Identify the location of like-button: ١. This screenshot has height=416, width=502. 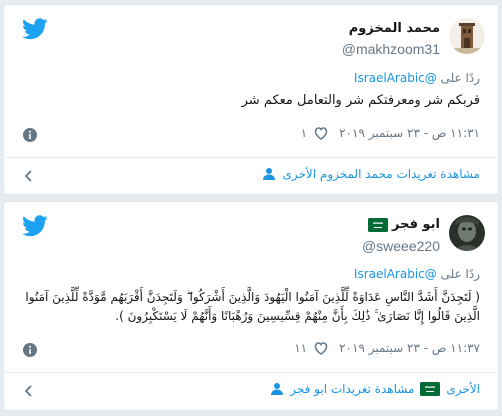
(315, 133).